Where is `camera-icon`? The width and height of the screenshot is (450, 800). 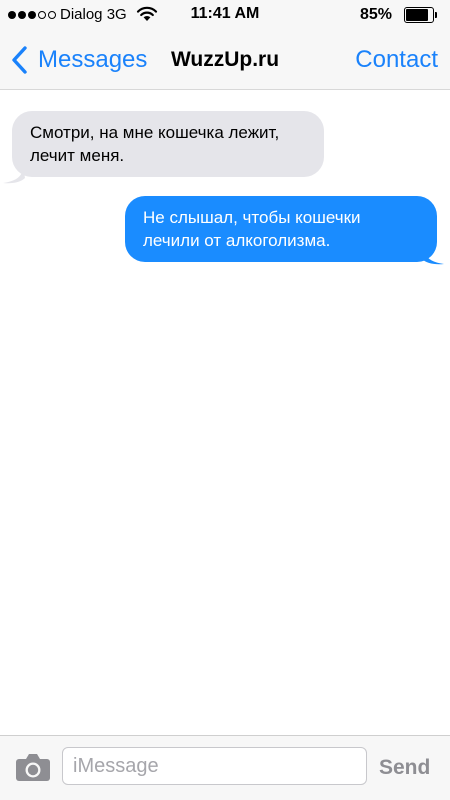 camera-icon is located at coordinates (33, 767).